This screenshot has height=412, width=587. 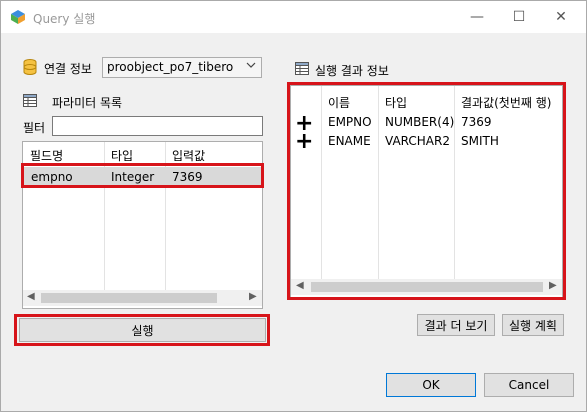 I want to click on cancel-button: Cancel, so click(x=529, y=385).